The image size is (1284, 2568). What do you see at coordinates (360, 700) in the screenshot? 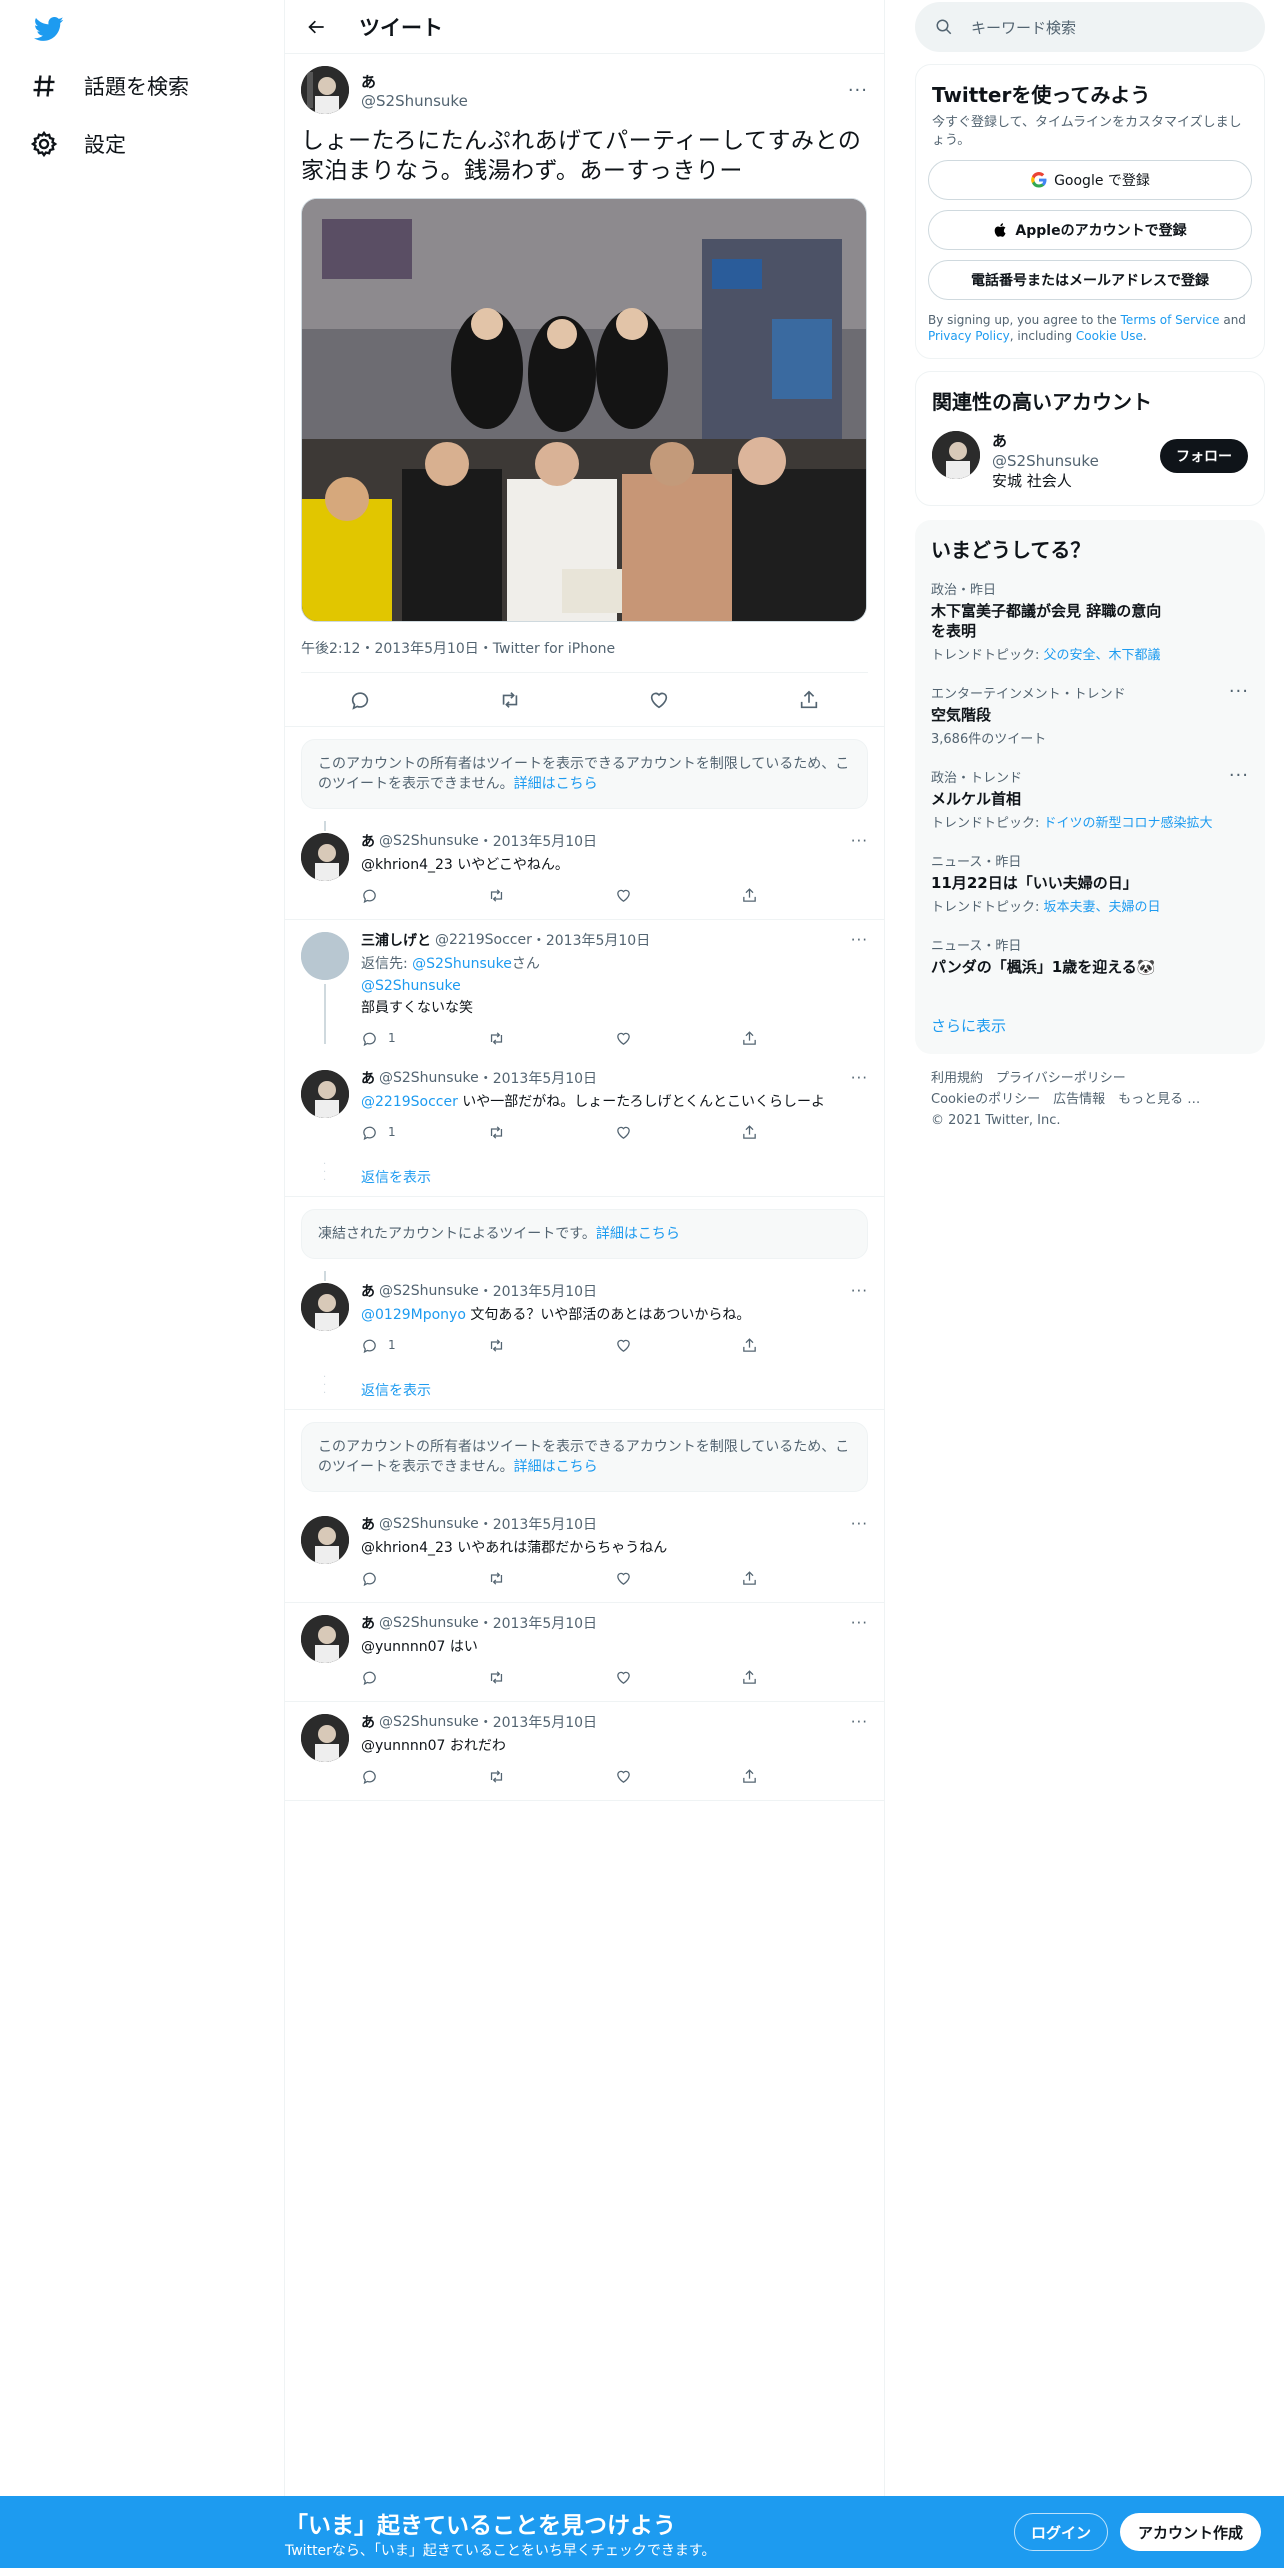
I see `reply-icon` at bounding box center [360, 700].